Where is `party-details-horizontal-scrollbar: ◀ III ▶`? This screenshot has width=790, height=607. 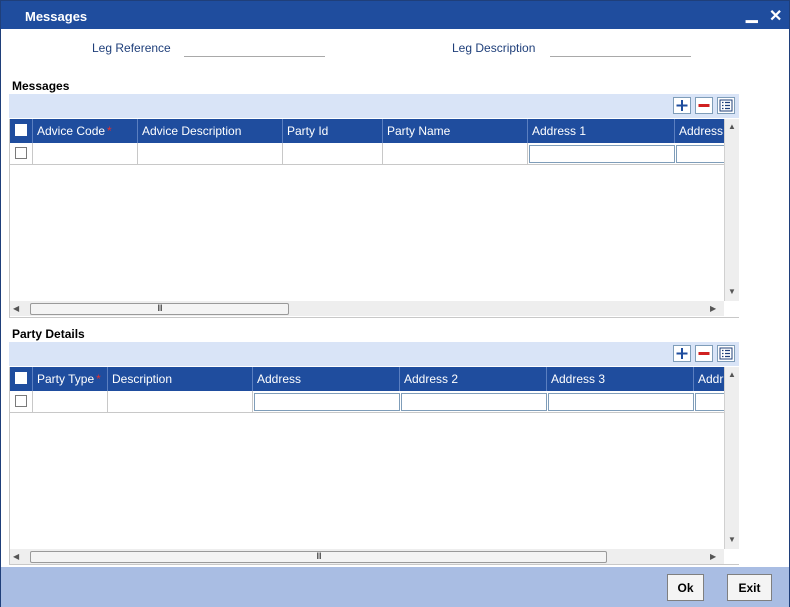 party-details-horizontal-scrollbar: ◀ III ▶ is located at coordinates (367, 556).